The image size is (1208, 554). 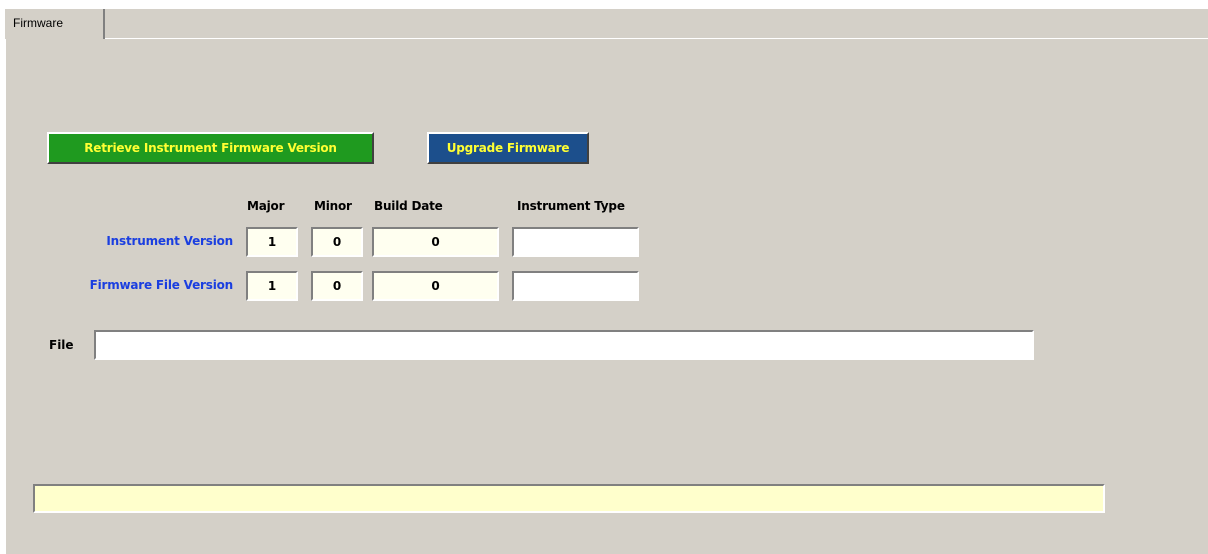 I want to click on row-label-firmware-file-version: Firmware File Version, so click(x=161, y=285).